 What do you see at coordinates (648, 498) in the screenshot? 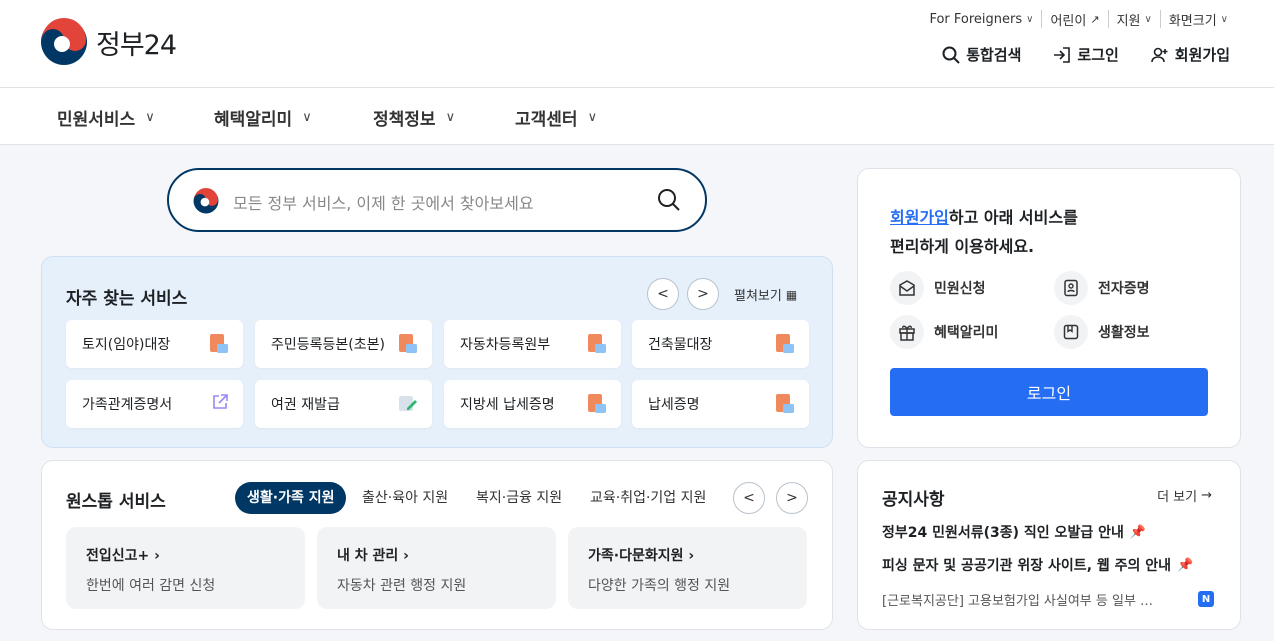
I see `tab-education-employment: 교육·취업·기업 지원` at bounding box center [648, 498].